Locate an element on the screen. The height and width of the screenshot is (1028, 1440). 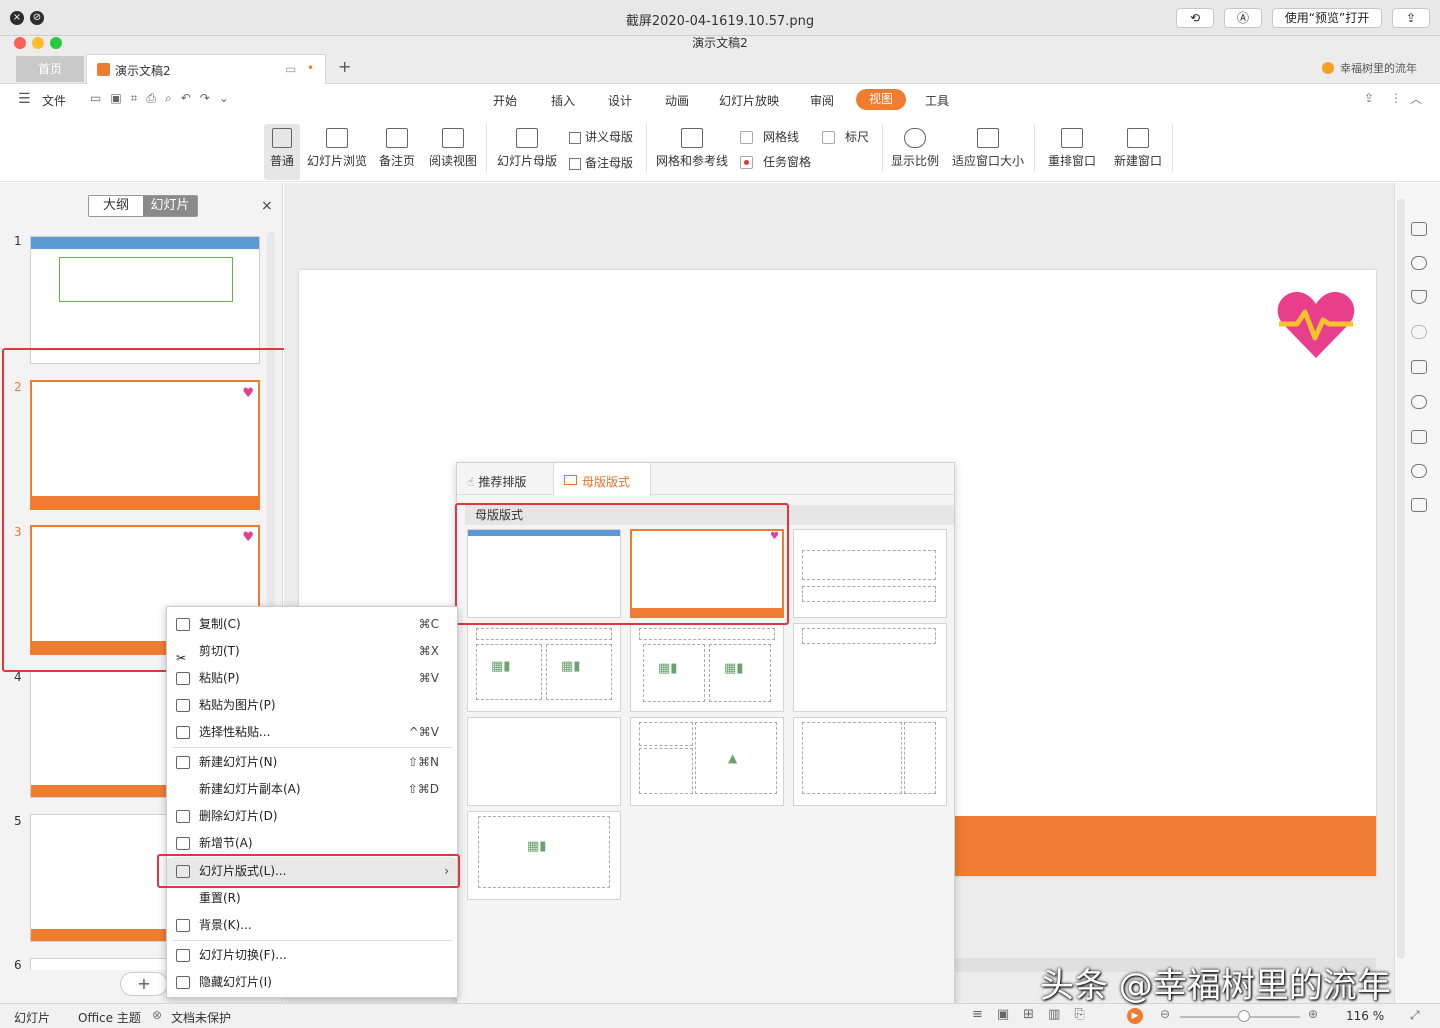
markup-button: Ⓐ is located at coordinates (1243, 18).